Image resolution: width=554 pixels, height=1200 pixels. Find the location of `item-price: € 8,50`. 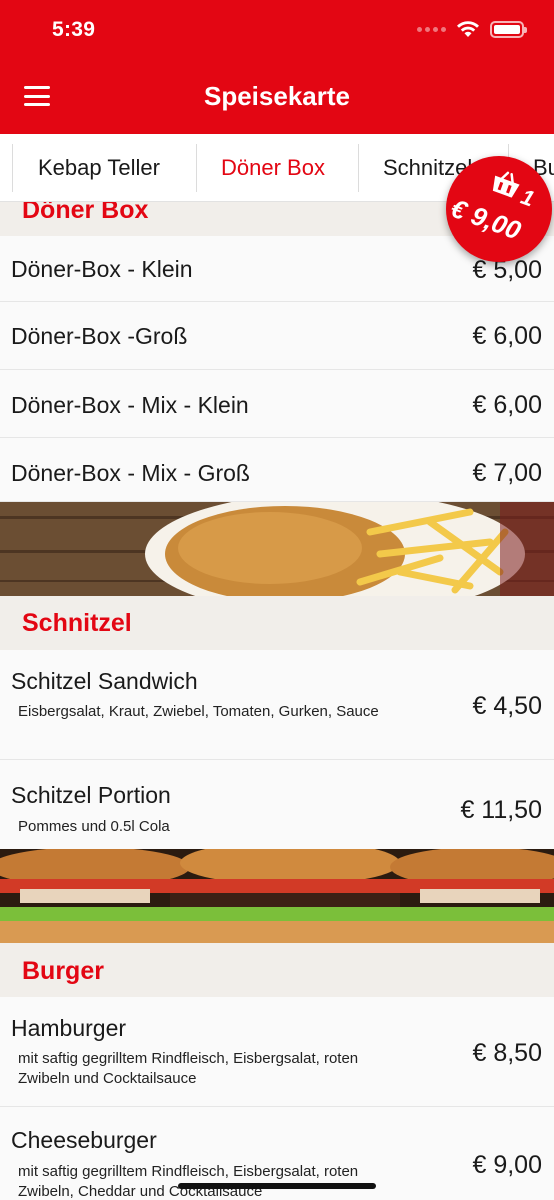

item-price: € 8,50 is located at coordinates (507, 1053).